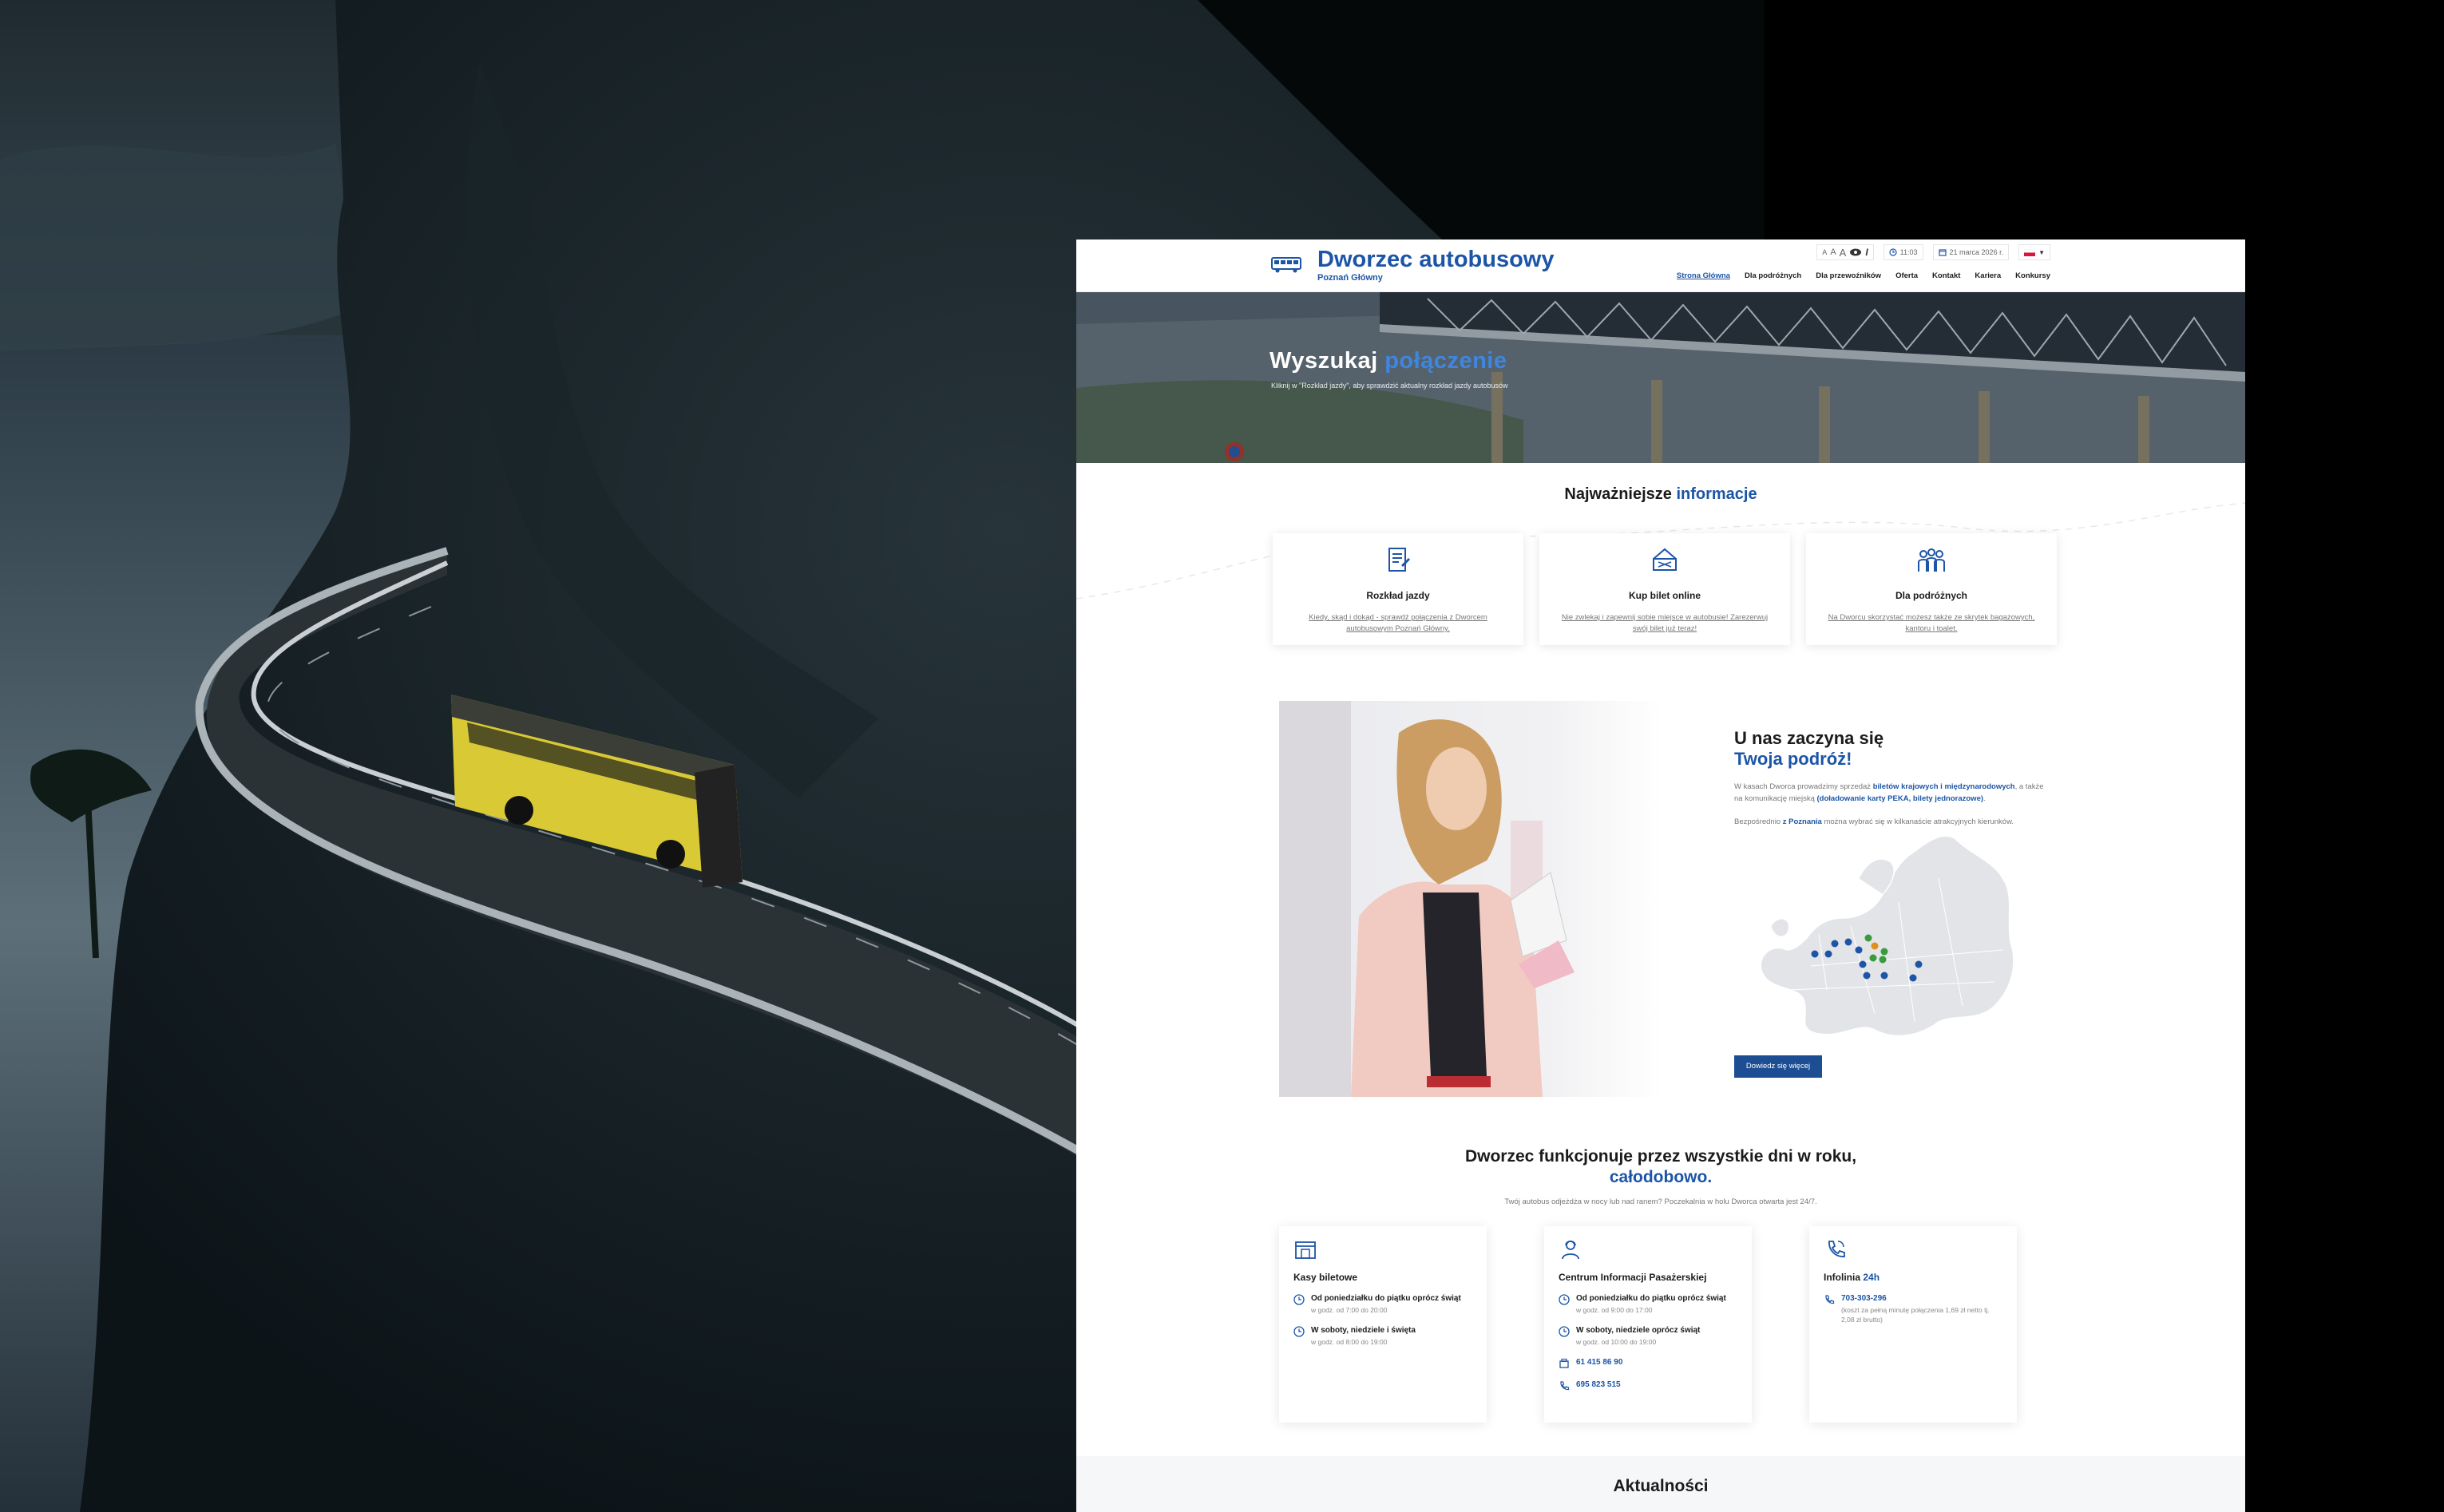  I want to click on fax-number: 61 415 86 90, so click(1599, 1363).